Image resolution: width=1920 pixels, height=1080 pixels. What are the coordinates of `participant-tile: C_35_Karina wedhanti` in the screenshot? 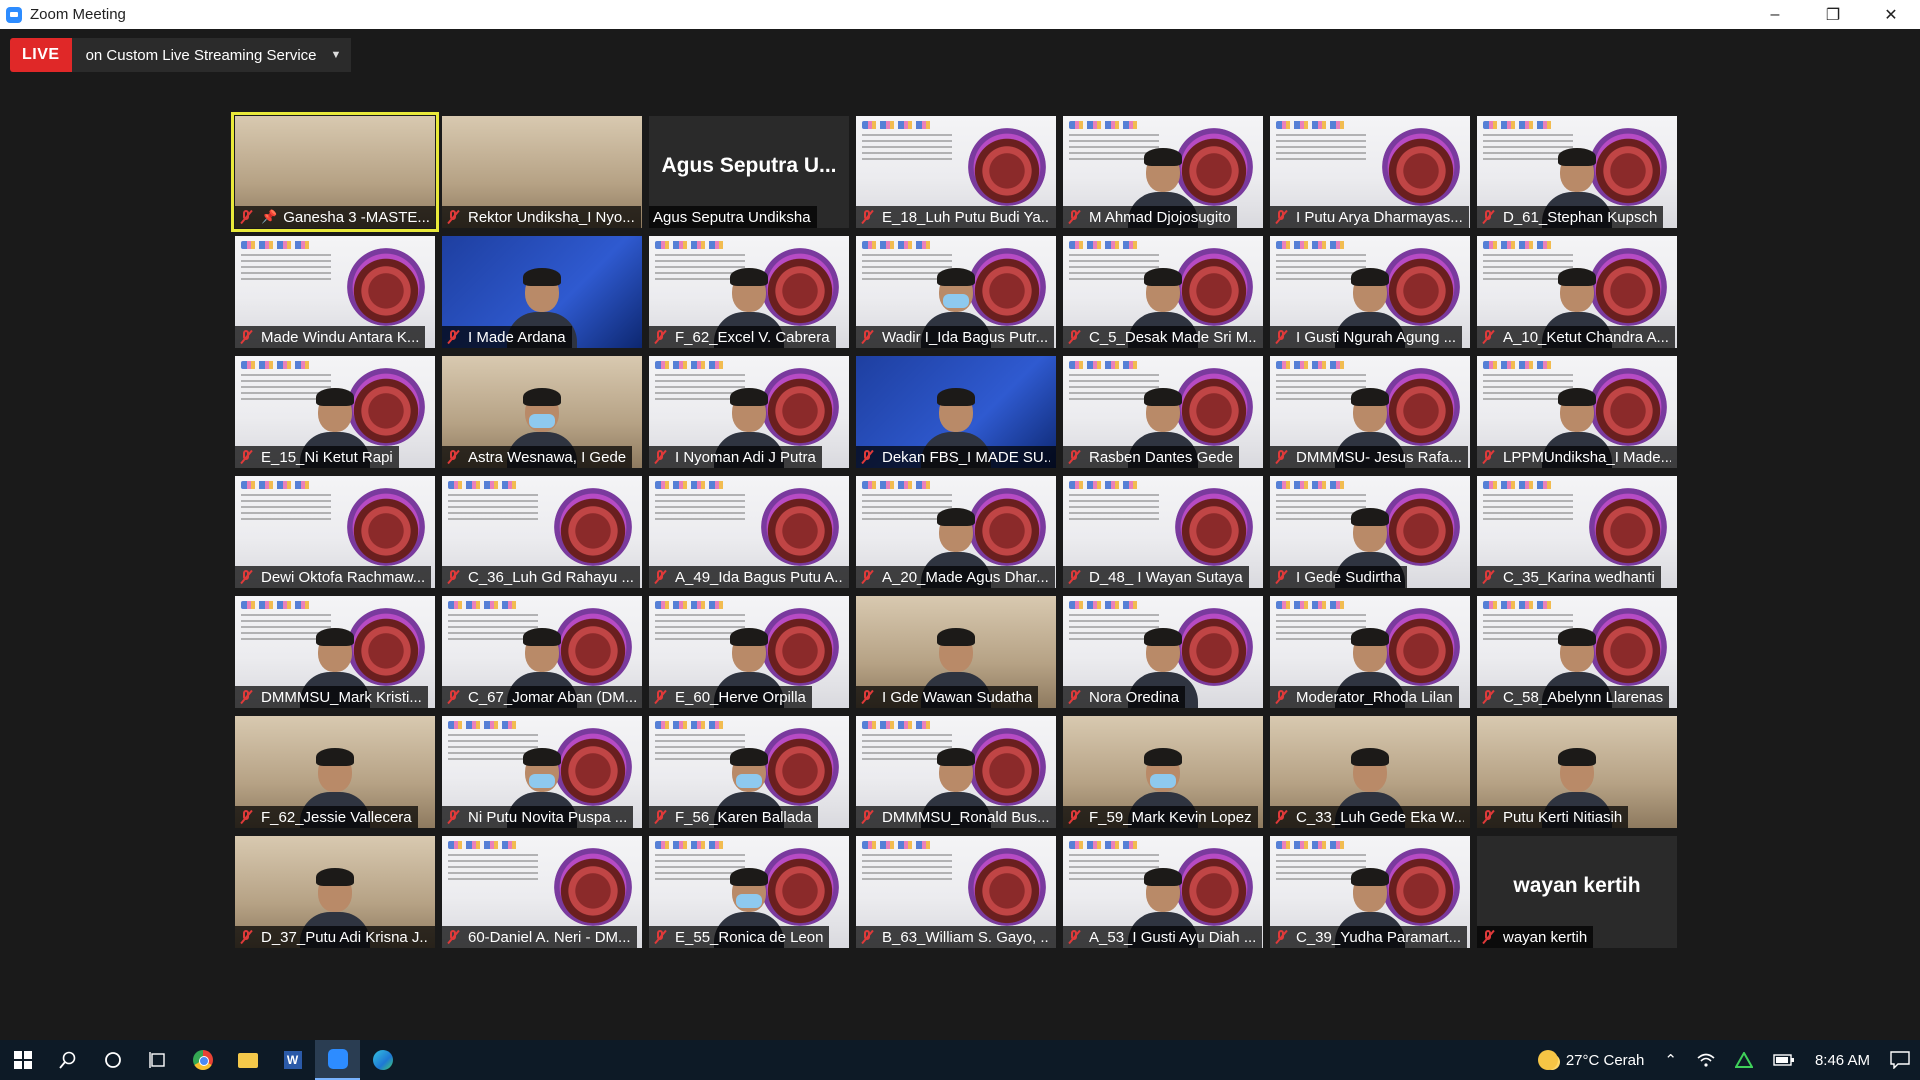 It's located at (1577, 532).